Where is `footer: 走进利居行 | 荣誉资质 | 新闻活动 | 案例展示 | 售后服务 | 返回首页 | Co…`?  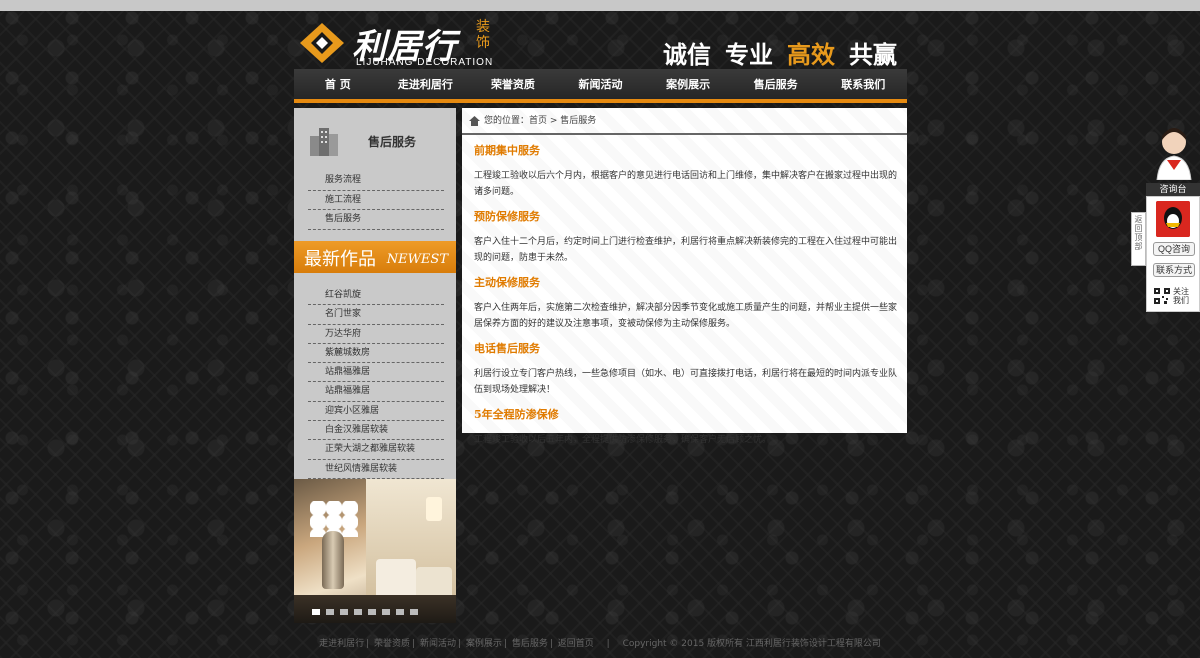
footer: 走进利居行 | 荣誉资质 | 新闻活动 | 案例展示 | 售后服务 | 返回首页 | Co… is located at coordinates (600, 644).